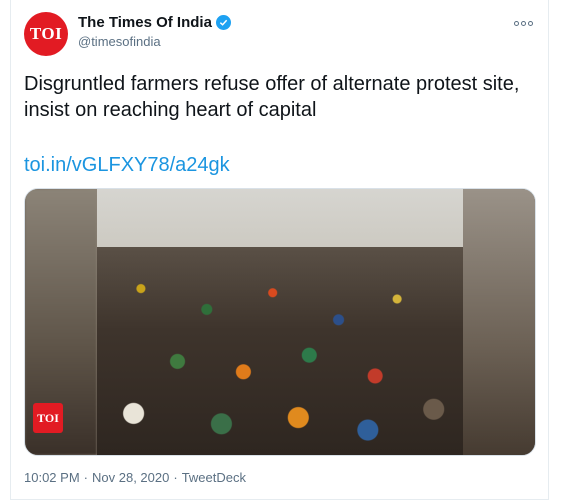 This screenshot has width=561, height=502. I want to click on image-blur-right, so click(499, 322).